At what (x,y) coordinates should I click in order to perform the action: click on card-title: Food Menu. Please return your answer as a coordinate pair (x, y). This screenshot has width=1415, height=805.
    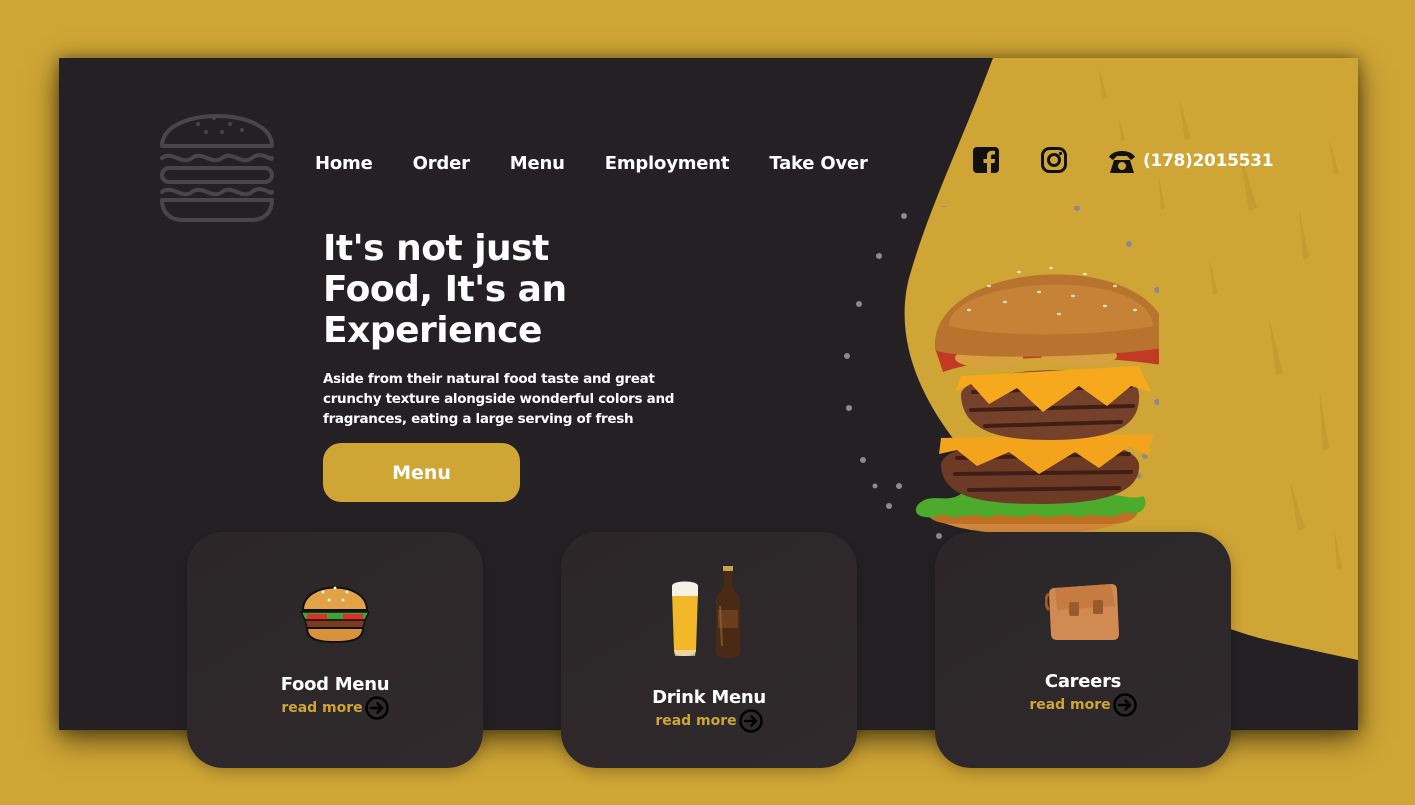
    Looking at the image, I should click on (335, 684).